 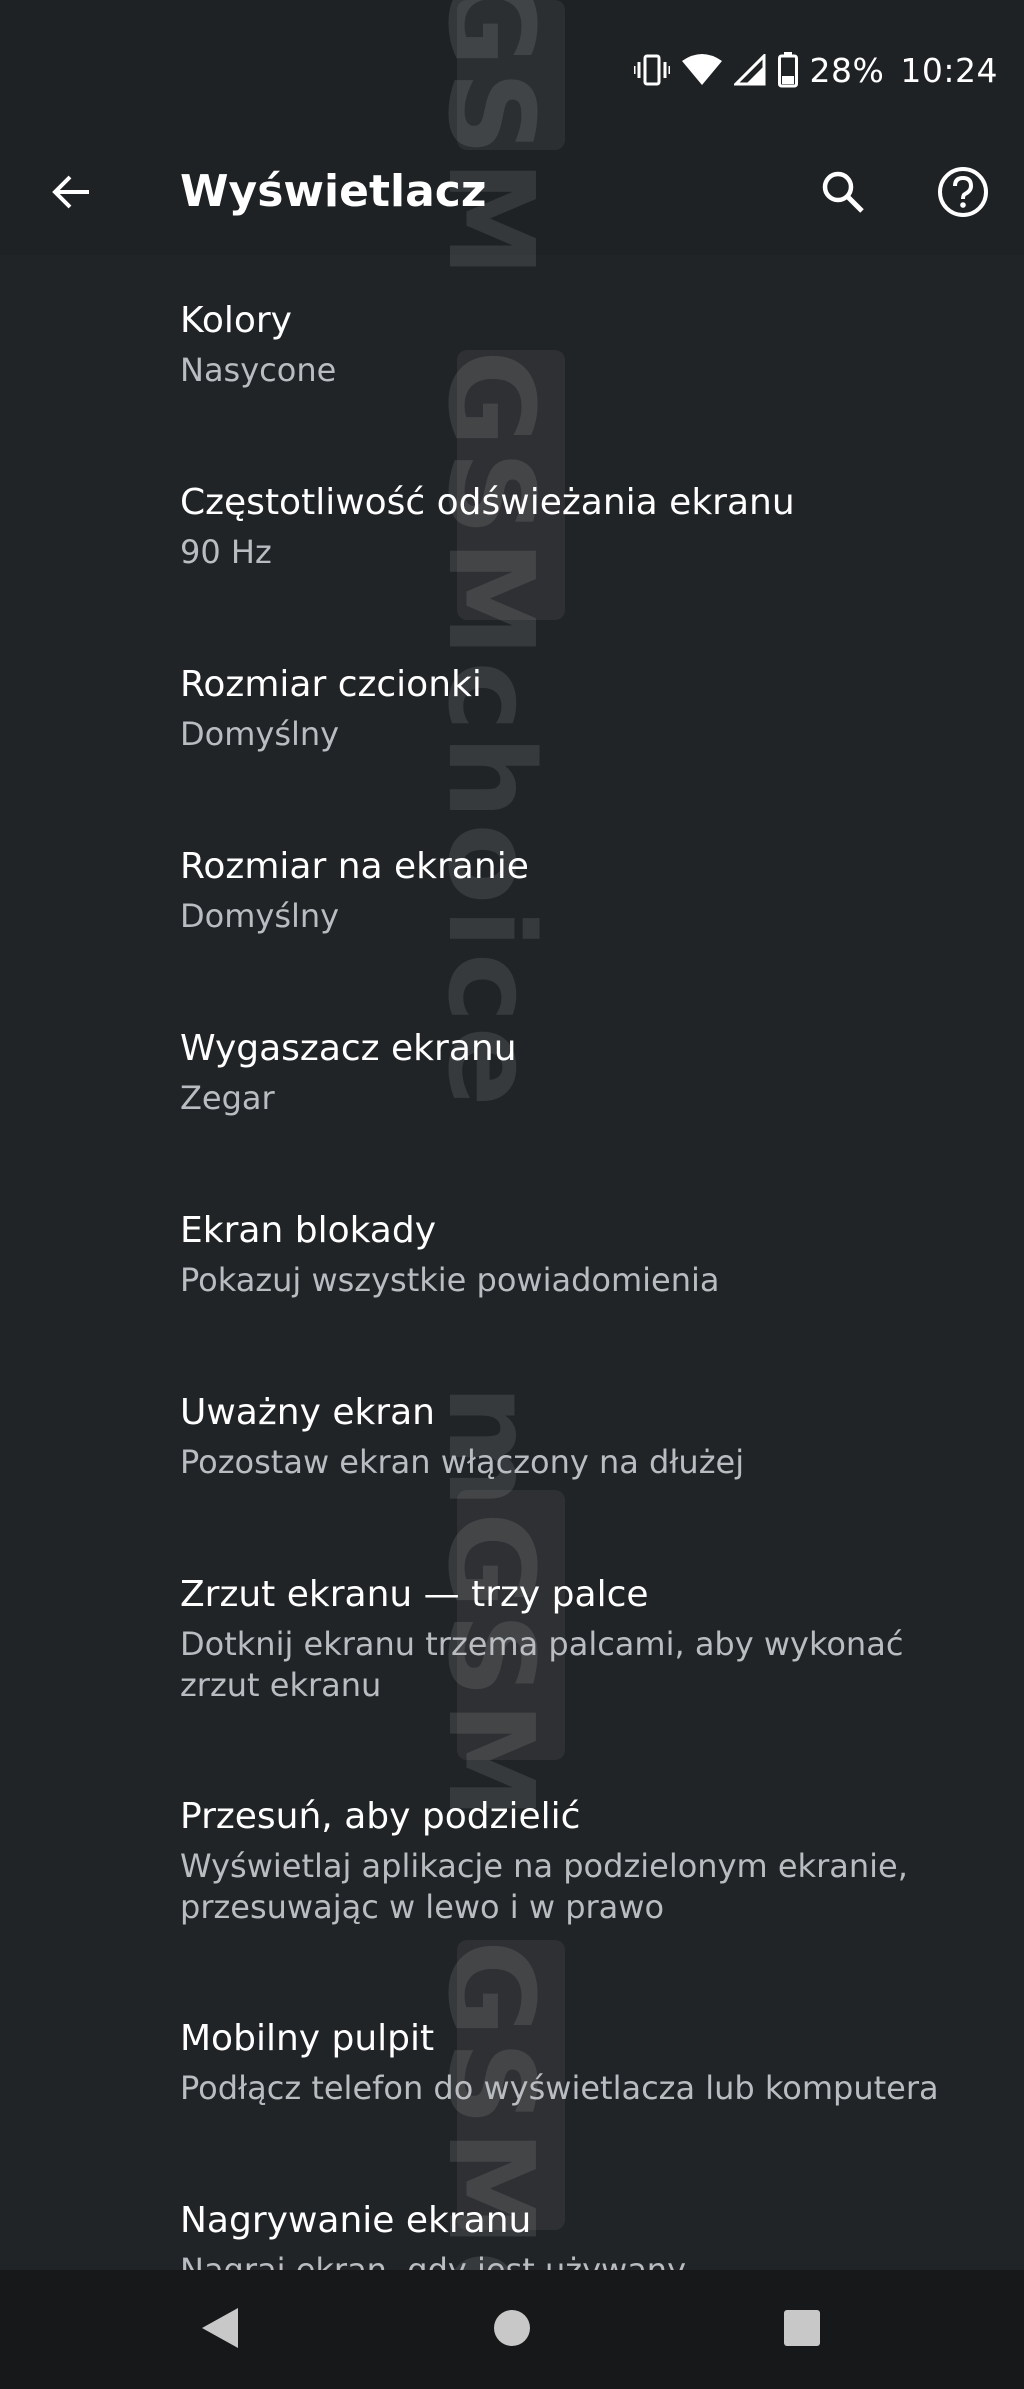 What do you see at coordinates (227, 1098) in the screenshot?
I see `setting-summary: Zegar` at bounding box center [227, 1098].